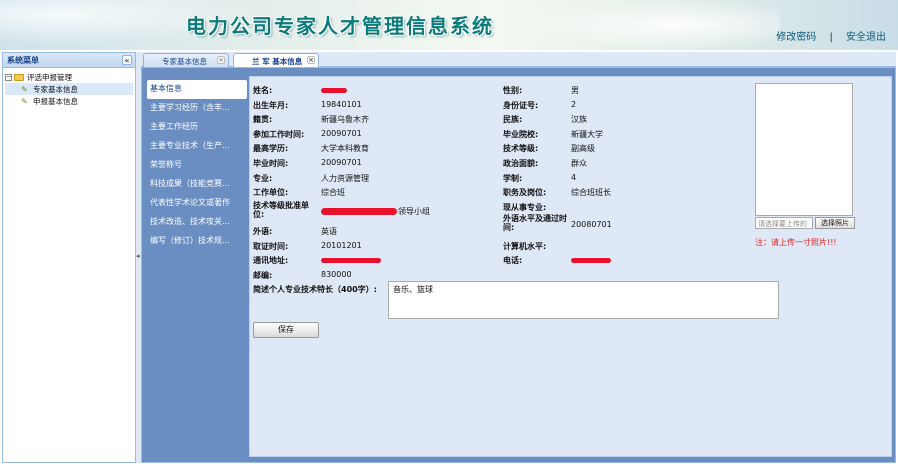  I want to click on section-work-history: 主要工作经历, so click(197, 127).